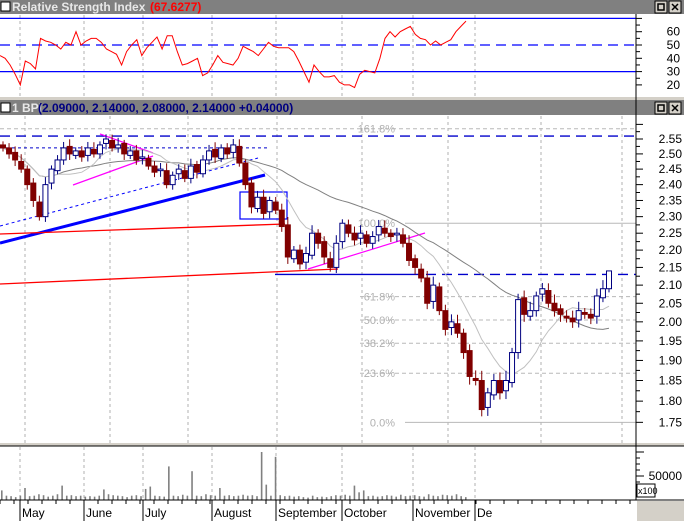 This screenshot has height=521, width=684. What do you see at coordinates (661, 7) in the screenshot?
I see `rsi-minimize-button` at bounding box center [661, 7].